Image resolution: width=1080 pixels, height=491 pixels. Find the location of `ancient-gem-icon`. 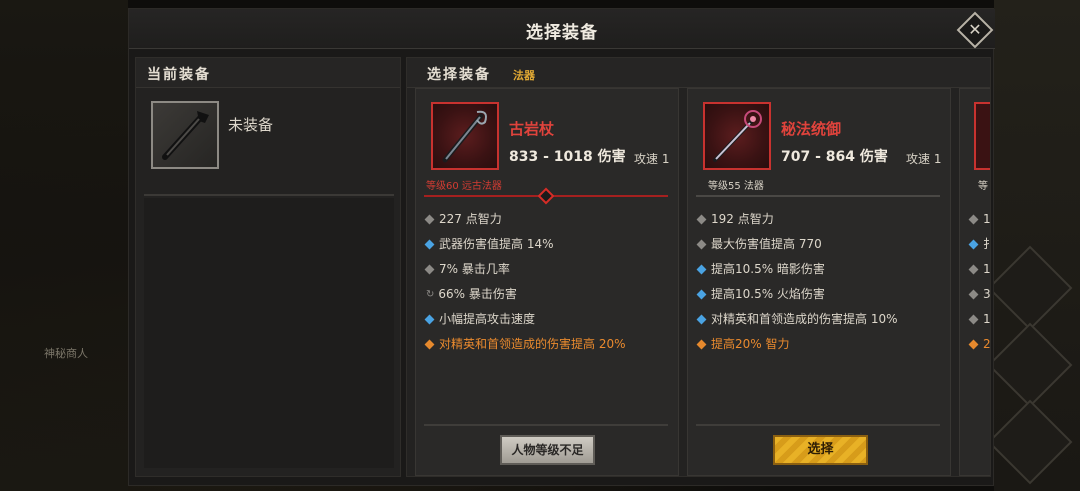

ancient-gem-icon is located at coordinates (546, 196).